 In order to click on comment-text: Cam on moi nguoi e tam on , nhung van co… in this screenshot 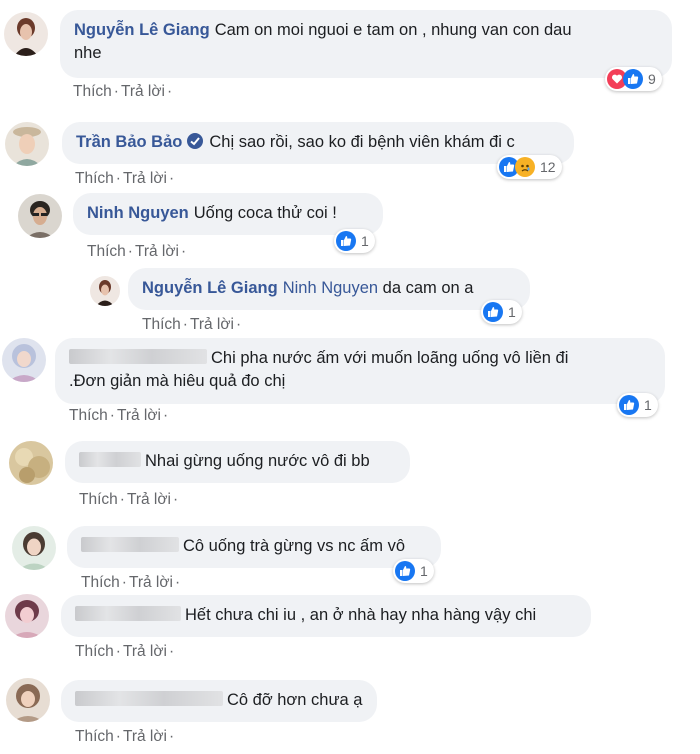, I will do `click(393, 30)`.